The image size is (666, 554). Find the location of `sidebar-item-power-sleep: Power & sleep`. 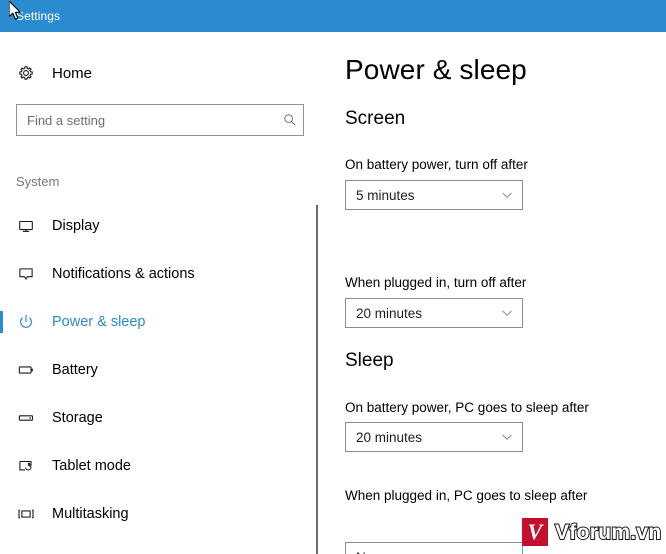

sidebar-item-power-sleep: Power & sleep is located at coordinates (158, 322).